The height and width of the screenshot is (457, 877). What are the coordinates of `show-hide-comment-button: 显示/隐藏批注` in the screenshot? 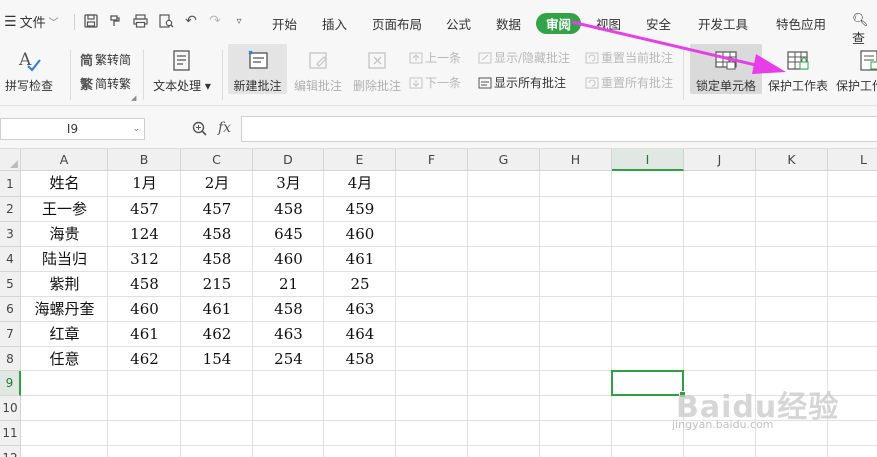 It's located at (524, 57).